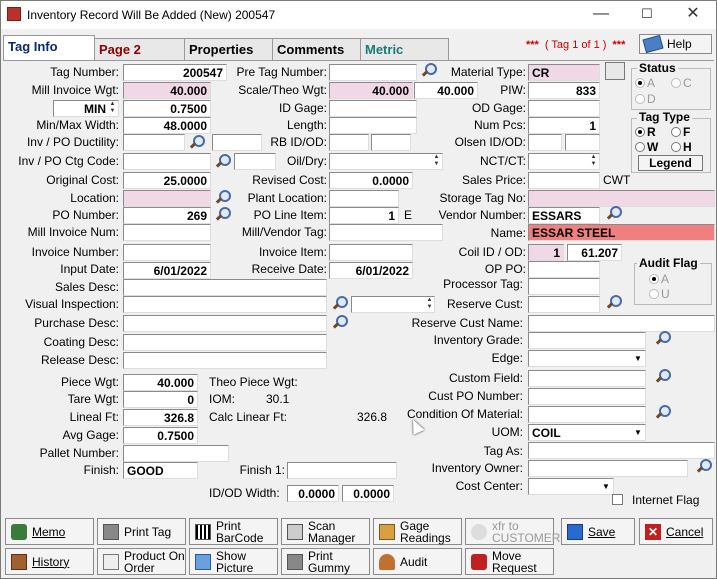 The image size is (717, 579). I want to click on tab-tag-info: Tag Info, so click(49, 48).